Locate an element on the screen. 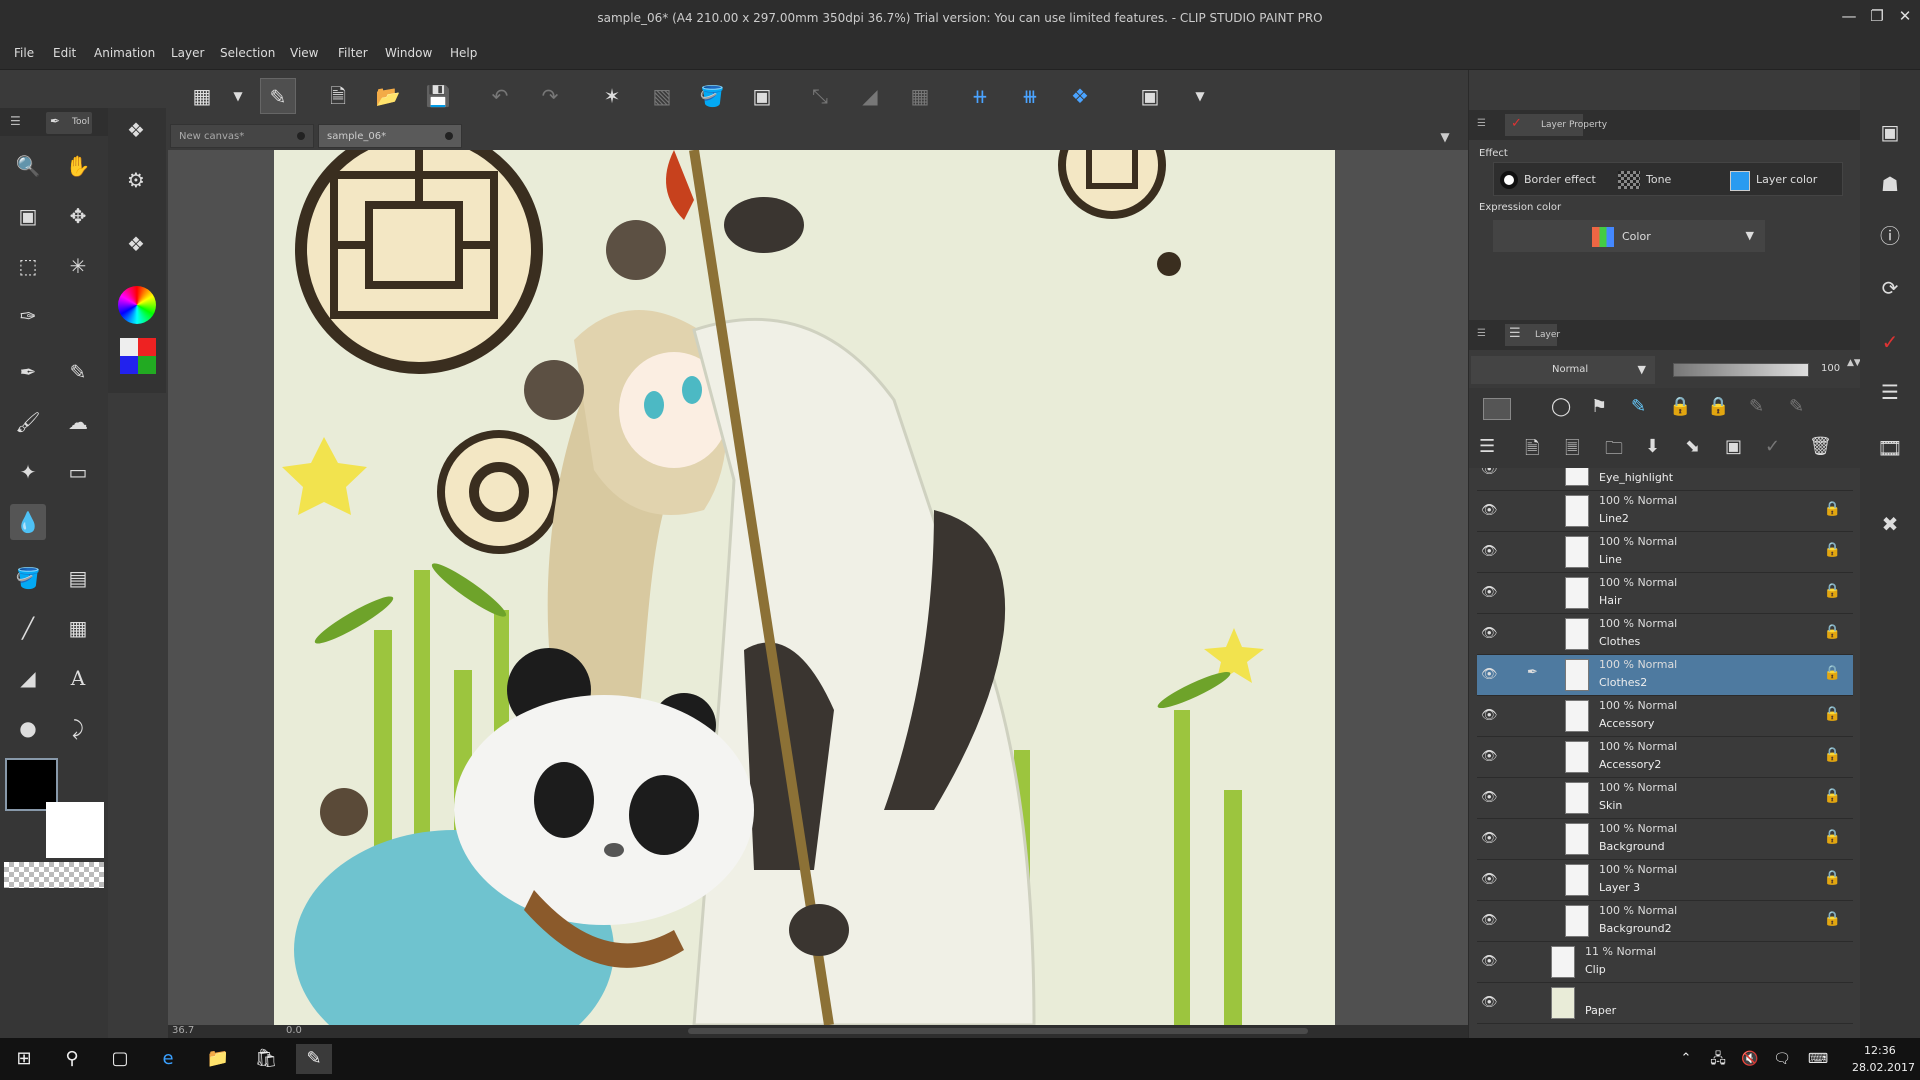 This screenshot has width=1920, height=1080. correct-line-icon: ⤸ is located at coordinates (78, 728).